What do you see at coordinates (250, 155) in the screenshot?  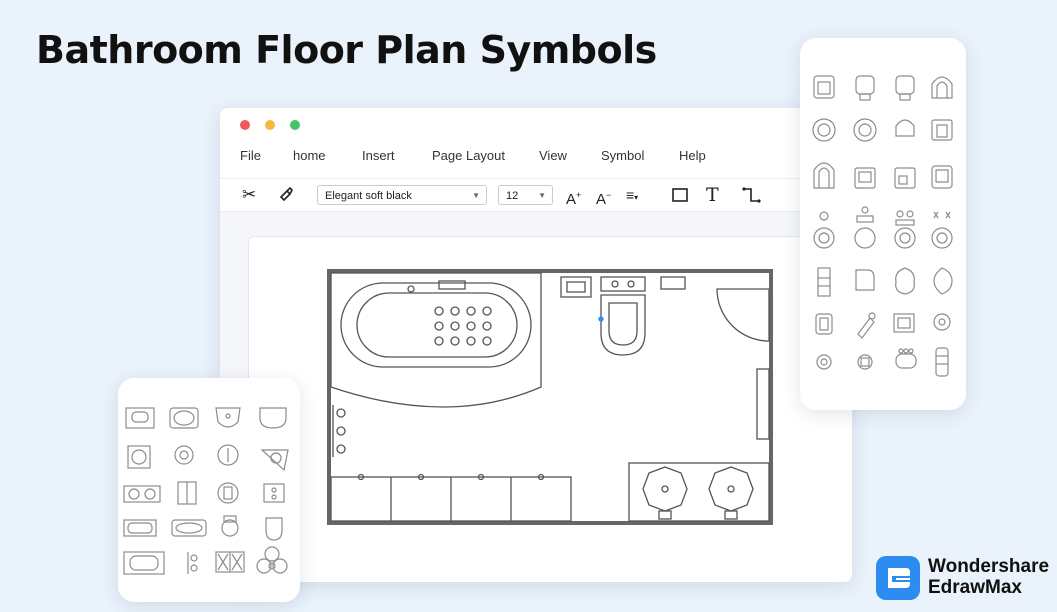 I see `menu-file: File` at bounding box center [250, 155].